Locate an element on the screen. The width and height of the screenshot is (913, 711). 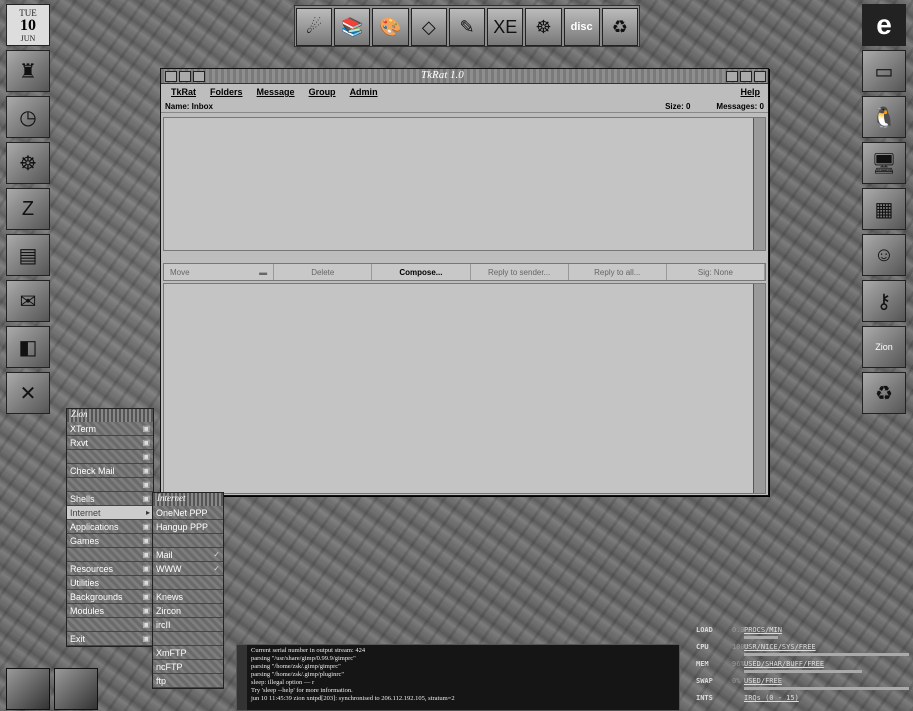
menu-item-applications: Applications ▣ is located at coordinates (110, 527).